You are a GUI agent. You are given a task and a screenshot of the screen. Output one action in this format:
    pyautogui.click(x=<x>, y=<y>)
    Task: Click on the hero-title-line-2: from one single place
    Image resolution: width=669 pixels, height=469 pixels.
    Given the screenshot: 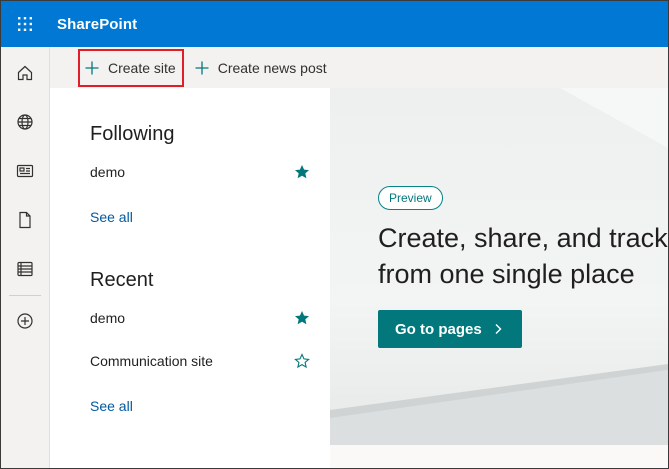 What is the action you would take?
    pyautogui.click(x=506, y=274)
    